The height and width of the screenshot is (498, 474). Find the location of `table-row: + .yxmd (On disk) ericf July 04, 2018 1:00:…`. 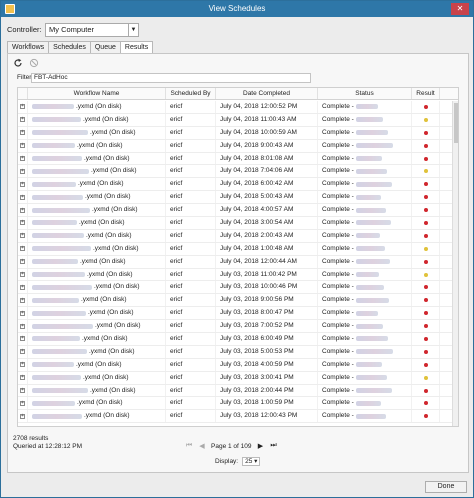

table-row: + .yxmd (On disk) ericf July 04, 2018 1:00:… is located at coordinates (238, 249).